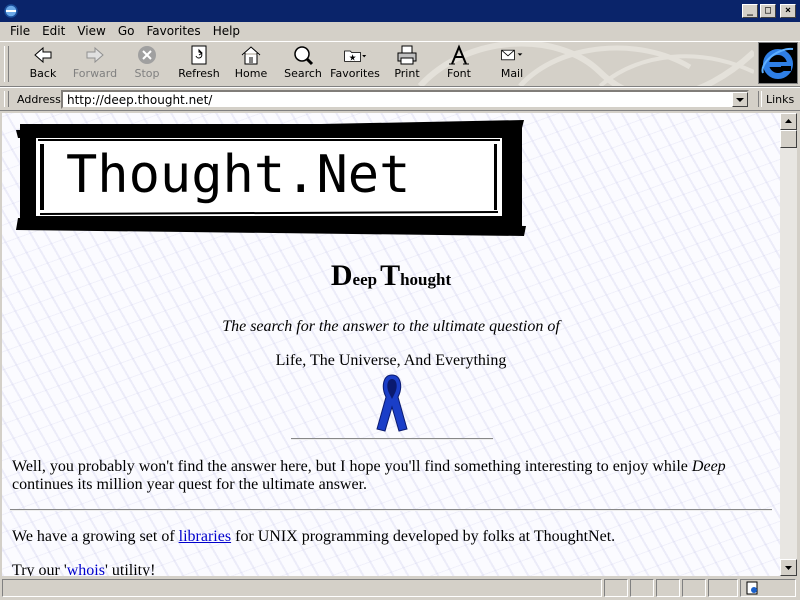 This screenshot has width=800, height=600. What do you see at coordinates (86, 569) in the screenshot?
I see `whois-link: whois` at bounding box center [86, 569].